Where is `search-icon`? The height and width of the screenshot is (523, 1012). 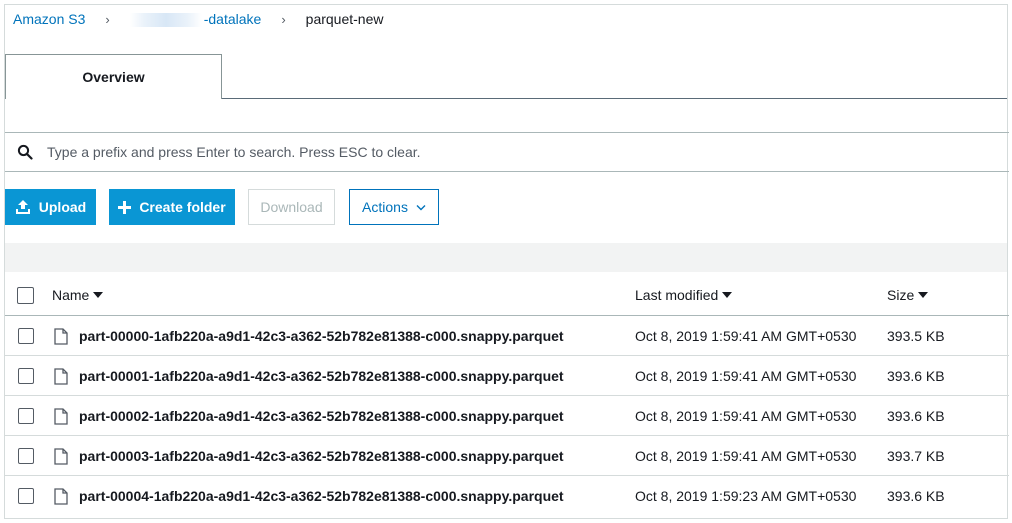
search-icon is located at coordinates (25, 152).